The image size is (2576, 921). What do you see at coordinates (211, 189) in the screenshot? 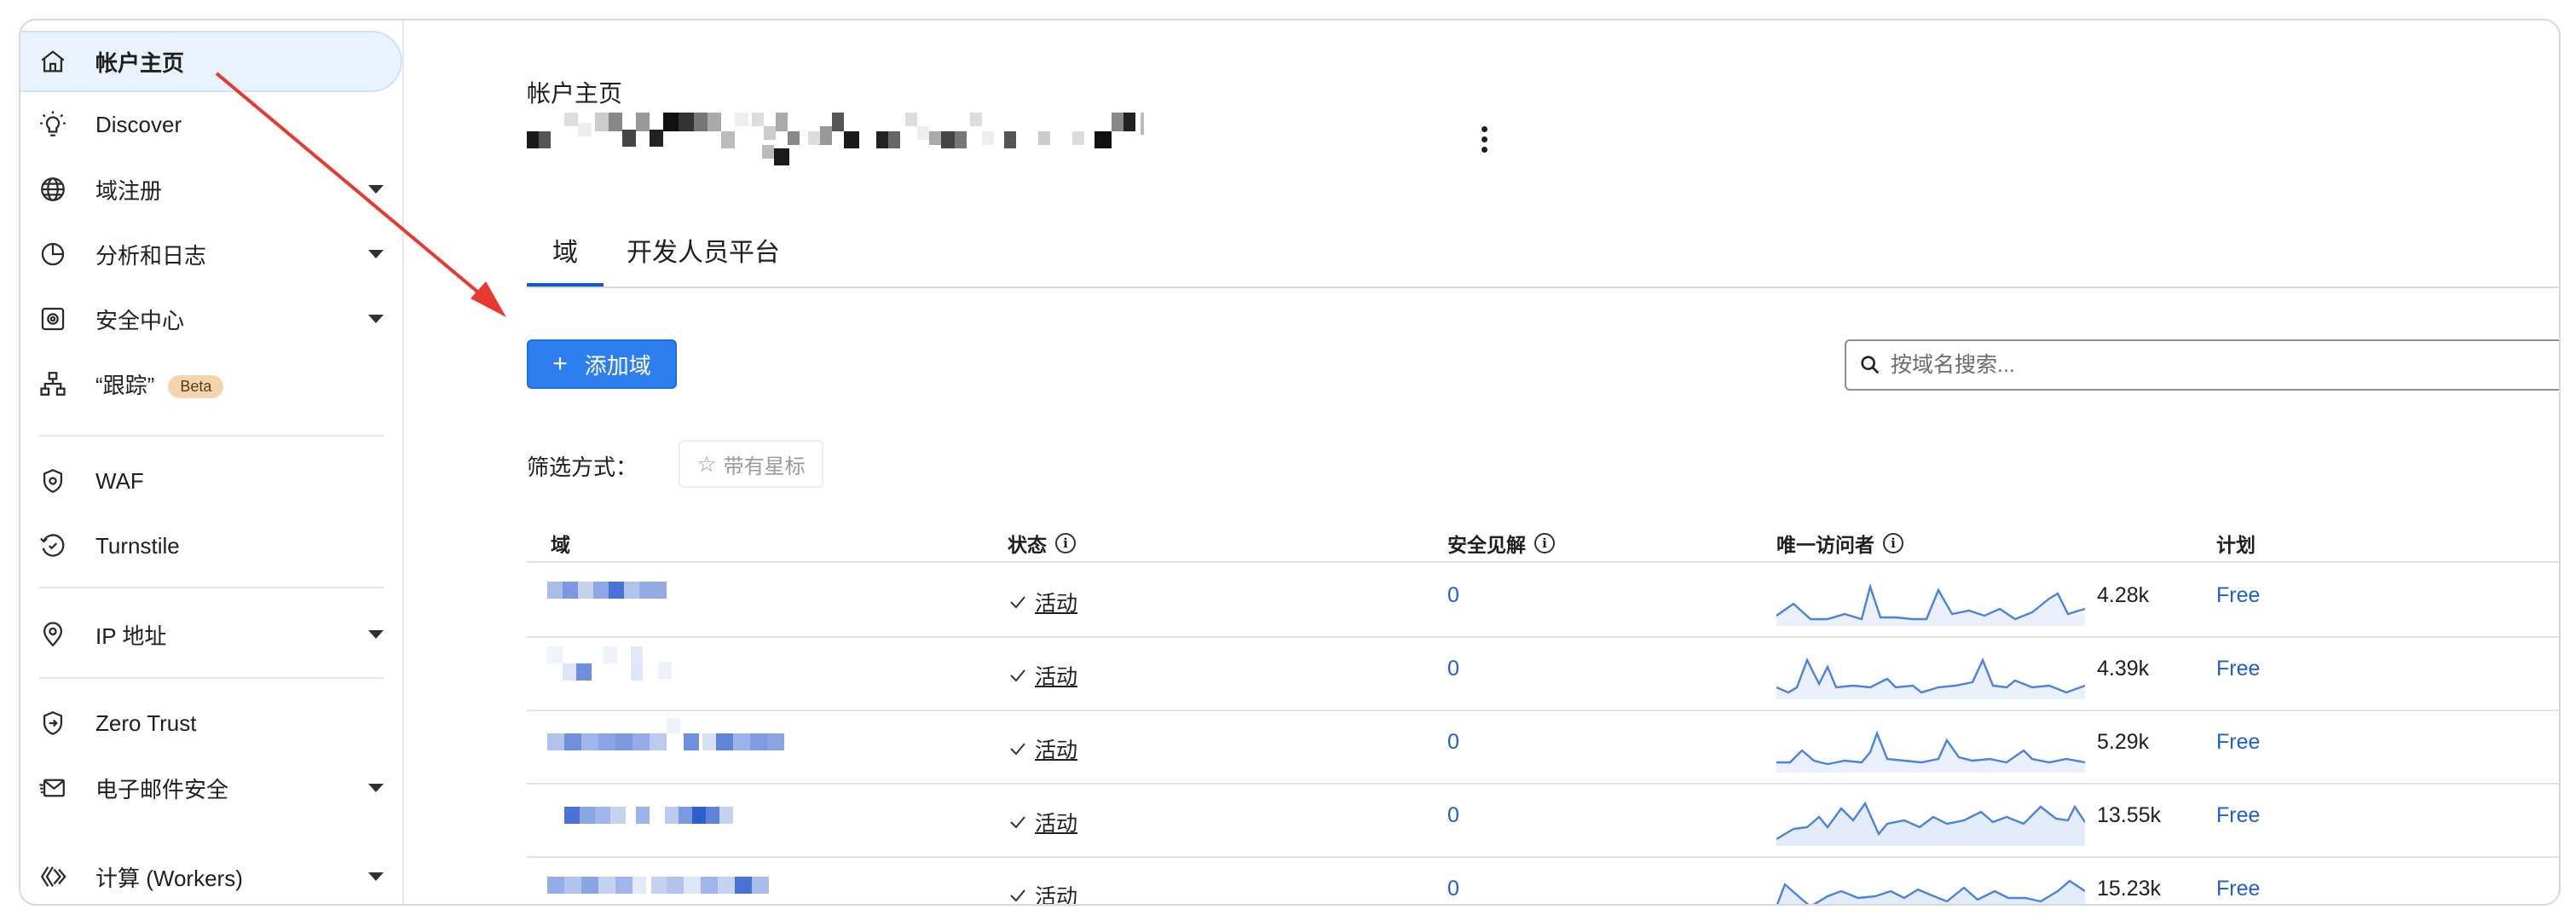
I see `sidebar-item-domain-registration: 域注册` at bounding box center [211, 189].